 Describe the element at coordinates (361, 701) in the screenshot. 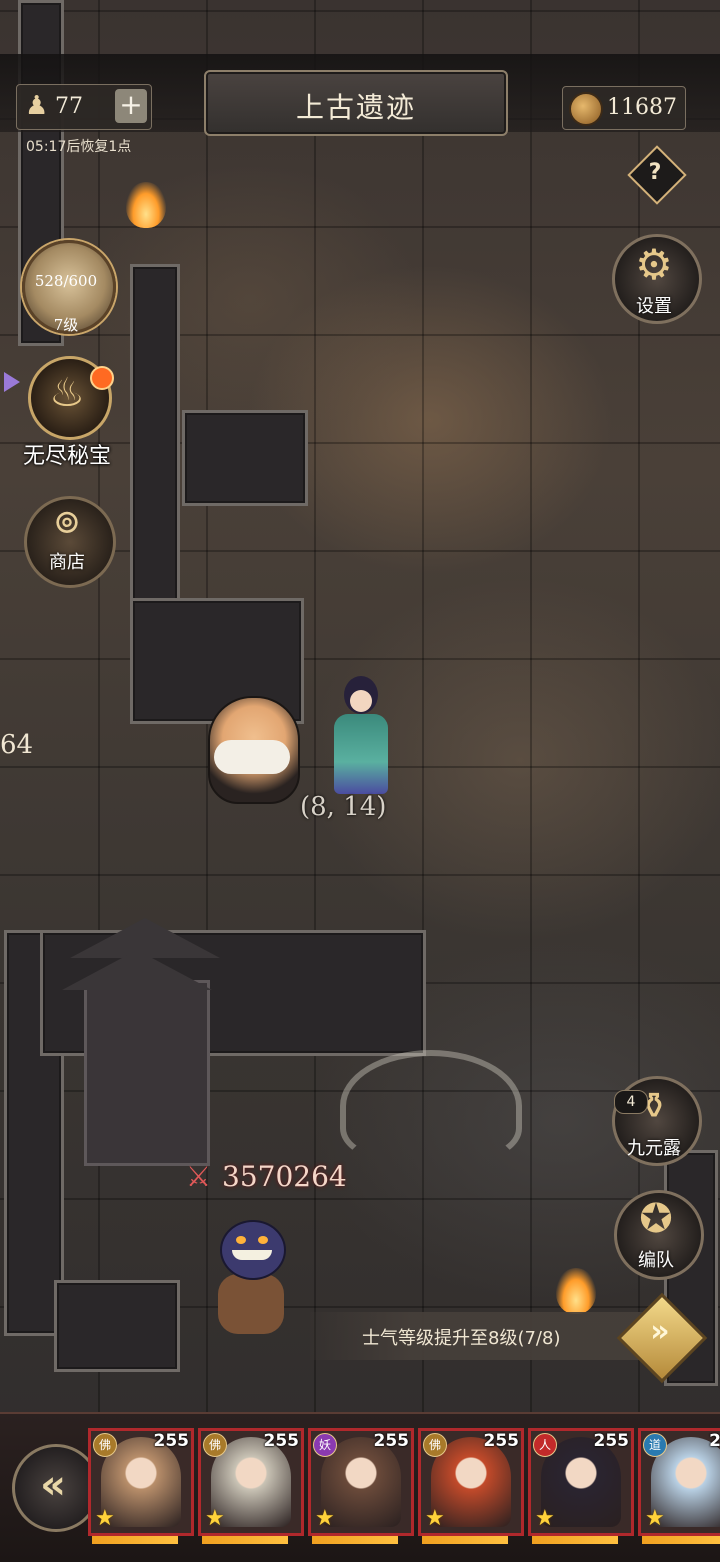

I see `player-face` at that location.